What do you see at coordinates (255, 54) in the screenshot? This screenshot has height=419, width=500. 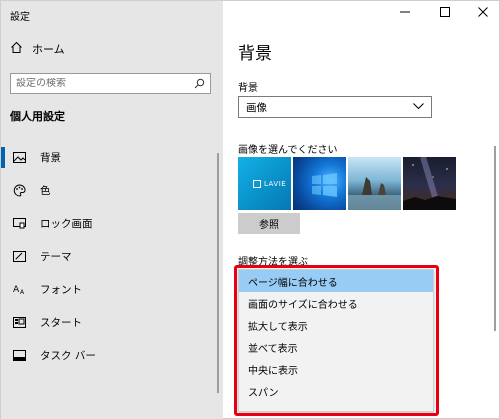 I see `page-title: 背景` at bounding box center [255, 54].